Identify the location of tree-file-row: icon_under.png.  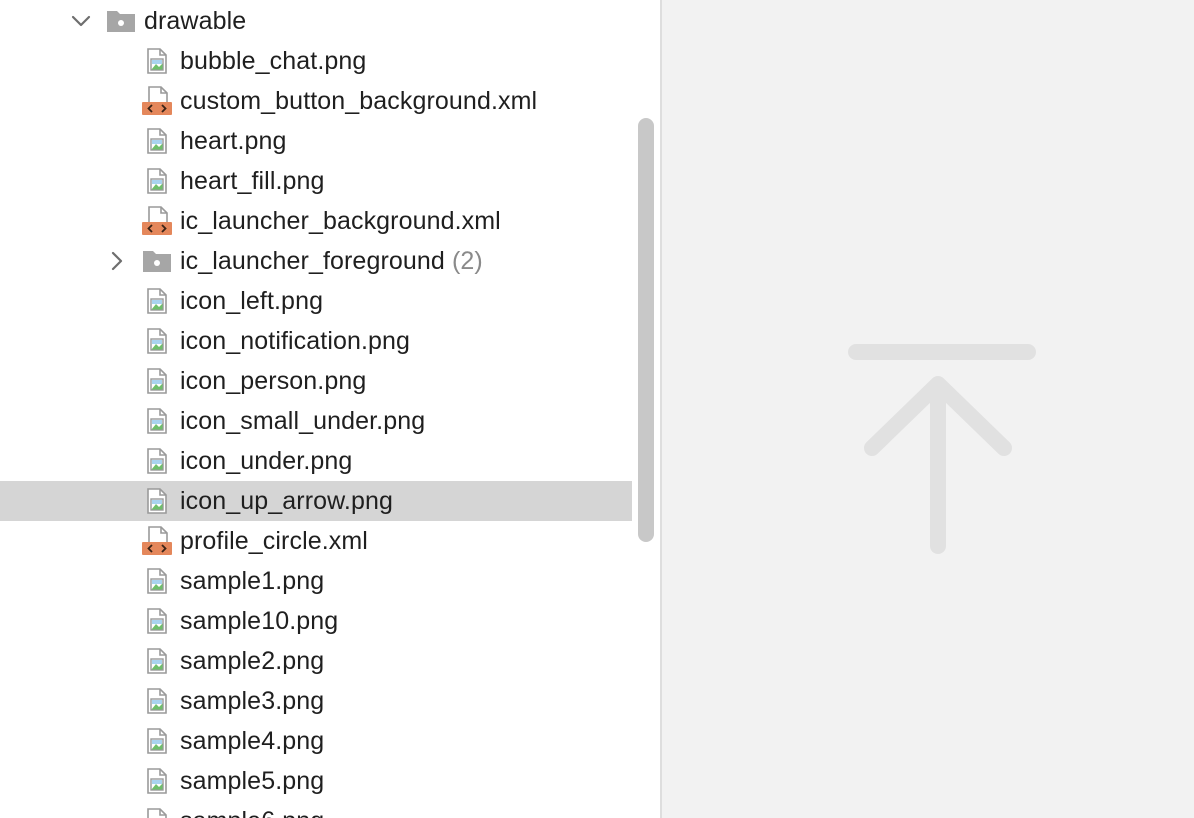
(316, 461).